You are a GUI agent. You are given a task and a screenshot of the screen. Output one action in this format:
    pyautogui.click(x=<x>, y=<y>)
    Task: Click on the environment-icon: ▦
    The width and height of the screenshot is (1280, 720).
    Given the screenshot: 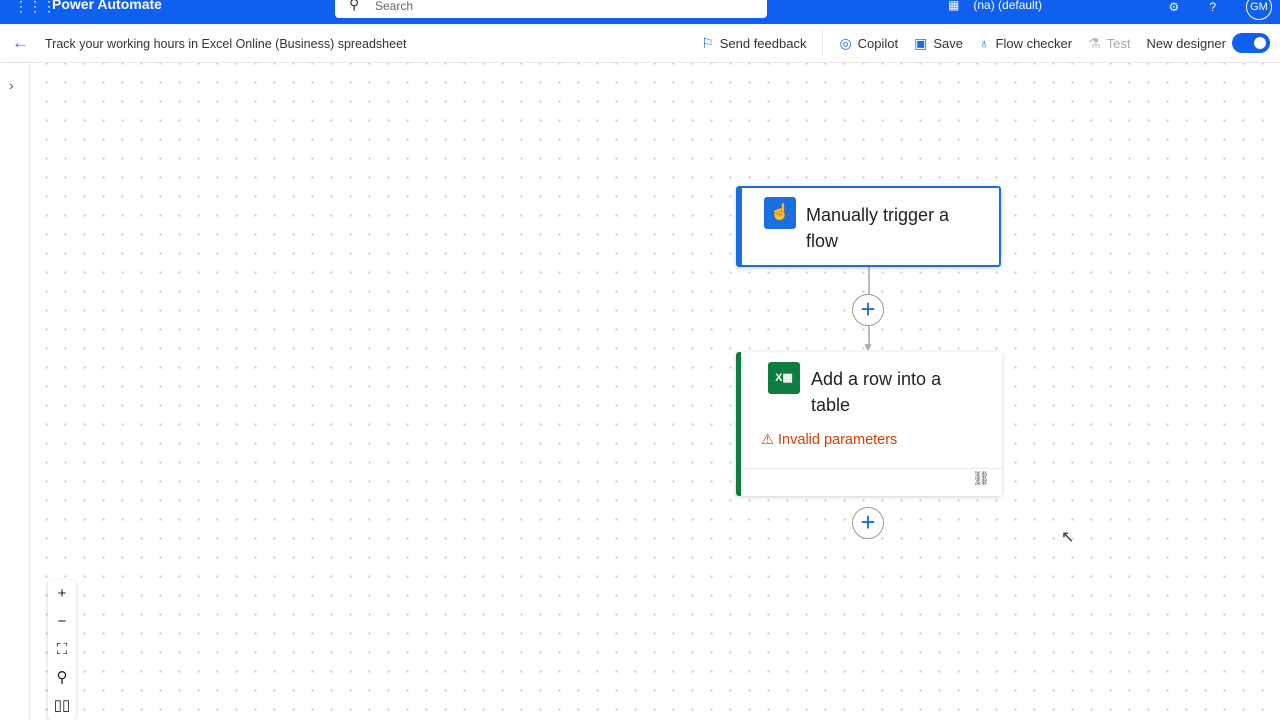 What is the action you would take?
    pyautogui.click(x=954, y=6)
    